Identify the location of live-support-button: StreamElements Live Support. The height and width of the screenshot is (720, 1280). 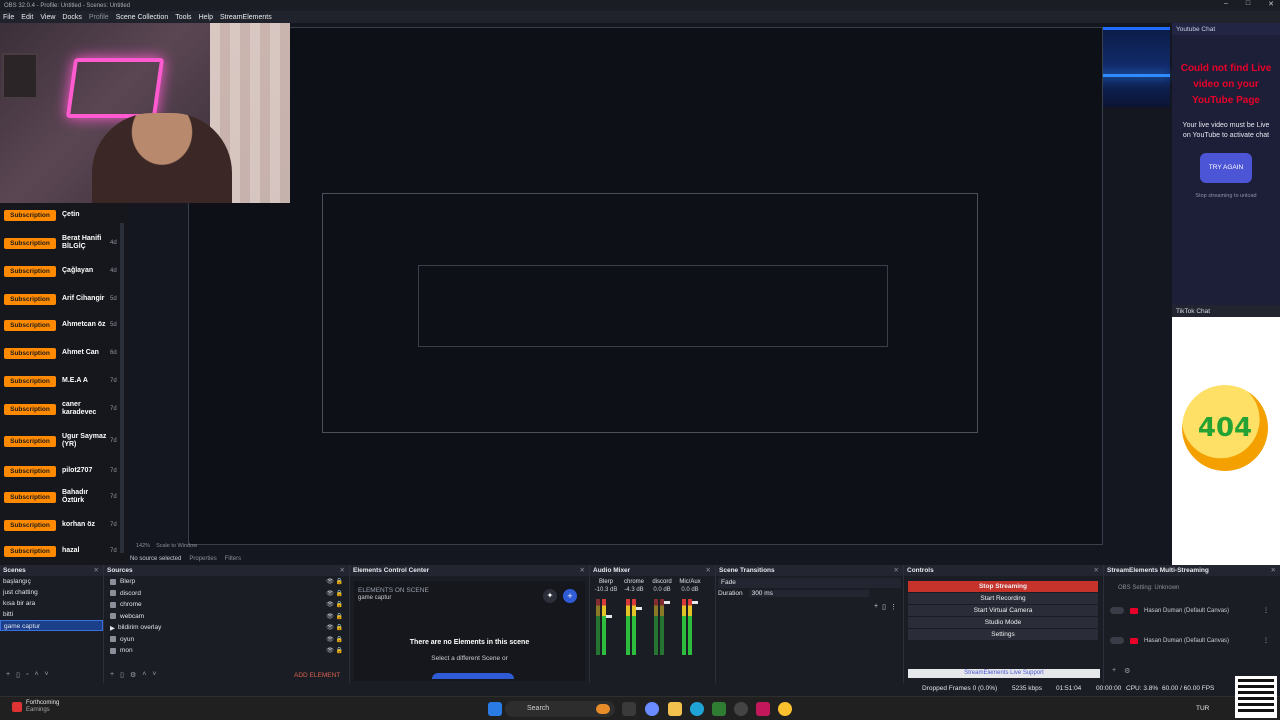
(1004, 673).